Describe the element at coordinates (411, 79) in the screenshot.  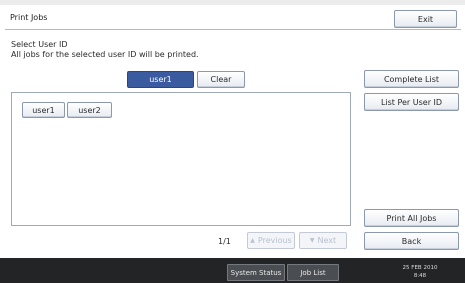
I see `complete-list-button: Complete List` at that location.